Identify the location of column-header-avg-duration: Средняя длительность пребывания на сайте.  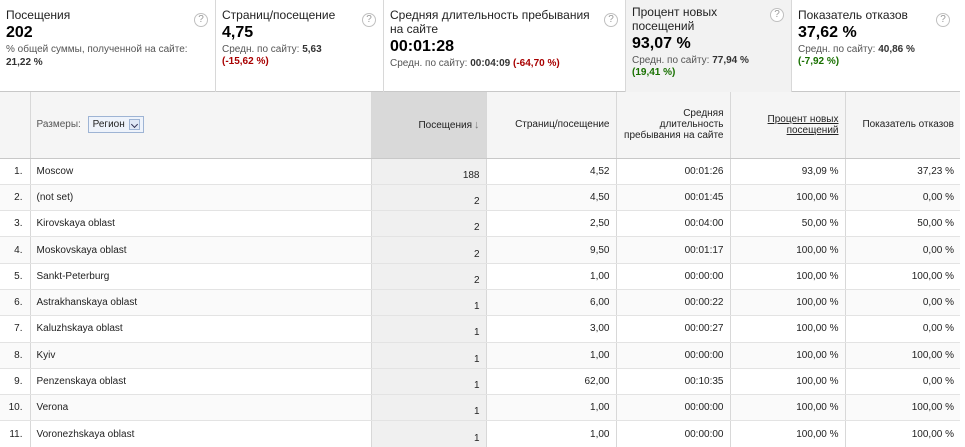
(672, 125).